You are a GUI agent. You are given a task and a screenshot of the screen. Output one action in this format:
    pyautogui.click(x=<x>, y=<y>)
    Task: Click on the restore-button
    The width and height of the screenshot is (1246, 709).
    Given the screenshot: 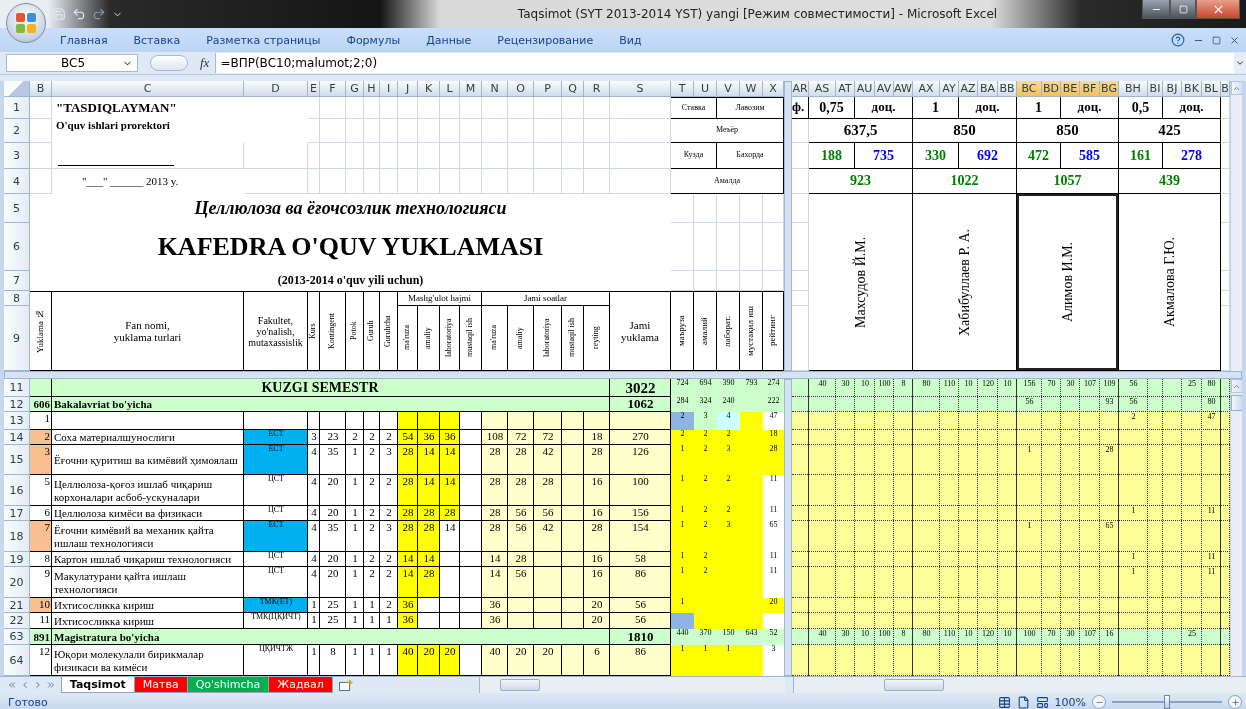 What is the action you would take?
    pyautogui.click(x=1183, y=9)
    